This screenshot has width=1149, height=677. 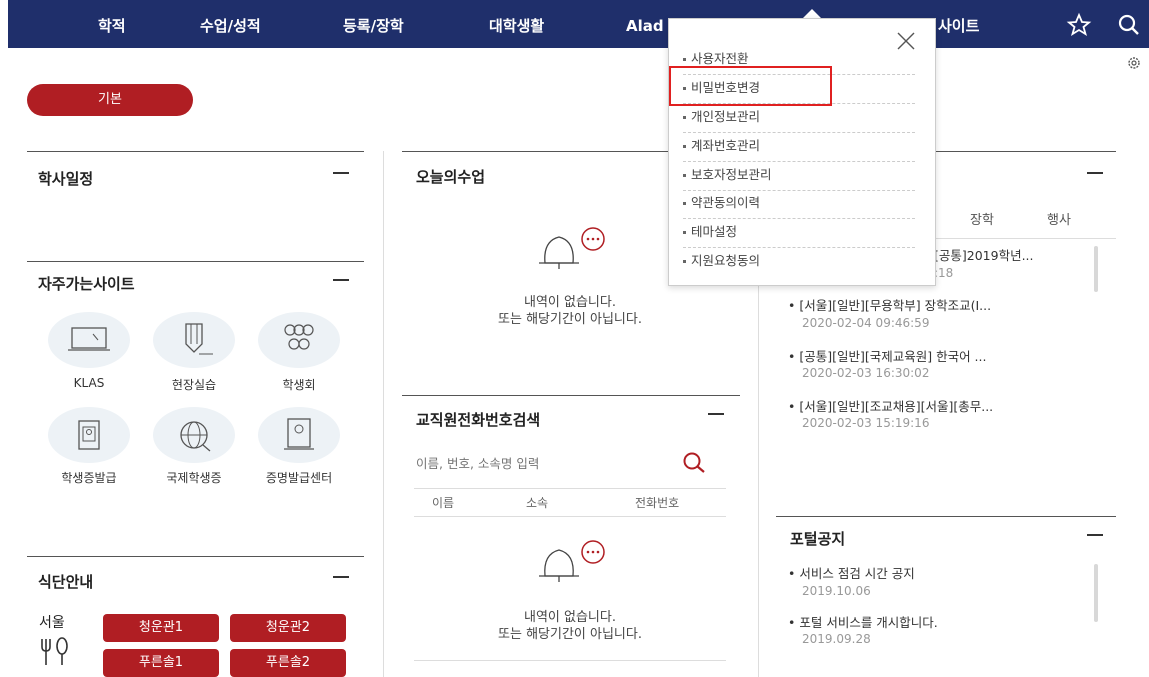 I want to click on site-student-id-label: 학생증발급, so click(x=89, y=478).